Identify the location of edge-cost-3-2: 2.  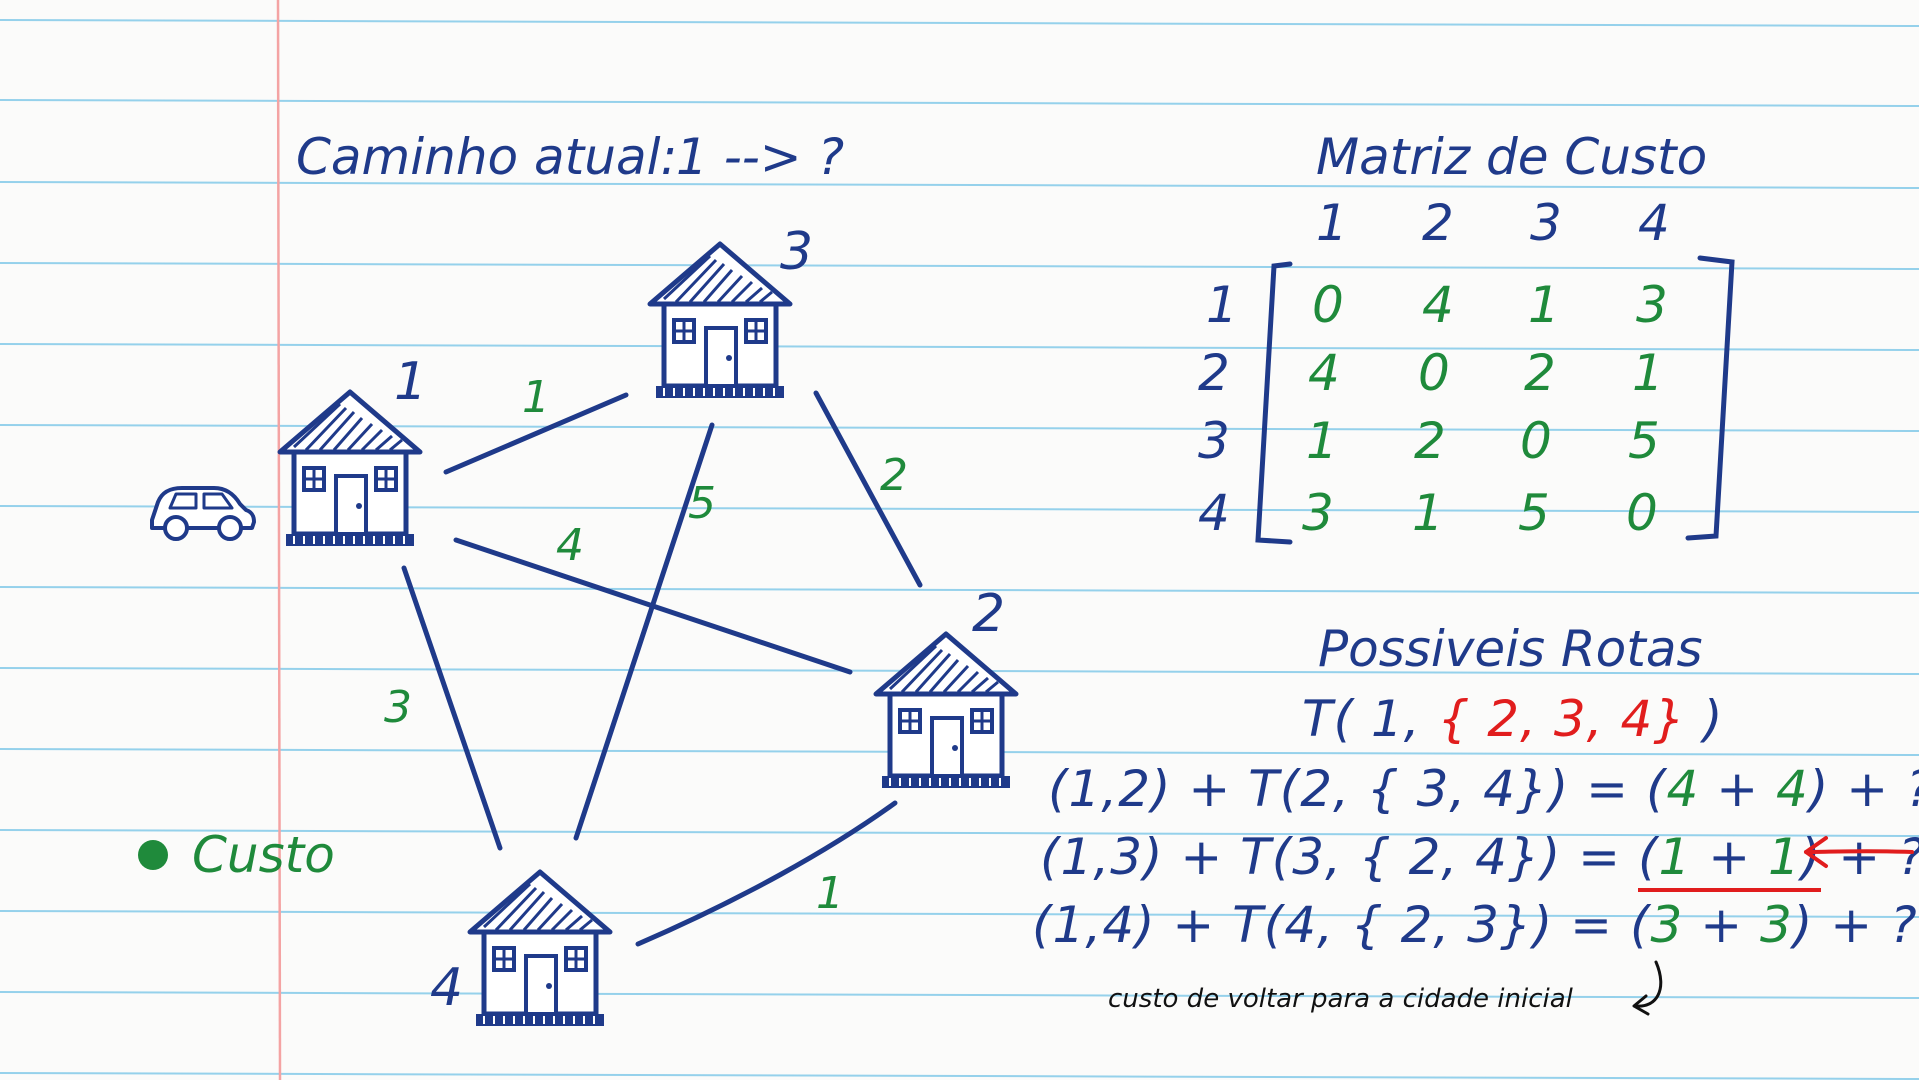
(894, 475).